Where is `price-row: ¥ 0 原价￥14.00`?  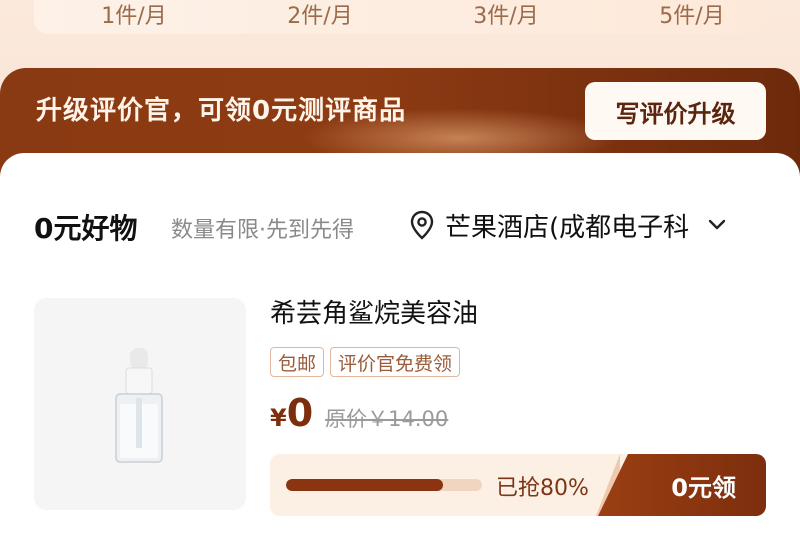
price-row: ¥ 0 原价￥14.00 is located at coordinates (359, 413).